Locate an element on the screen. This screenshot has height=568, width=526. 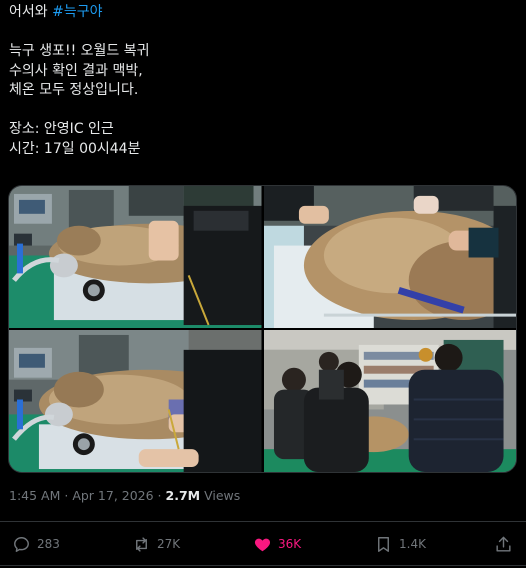
photo-2-image is located at coordinates (389, 257).